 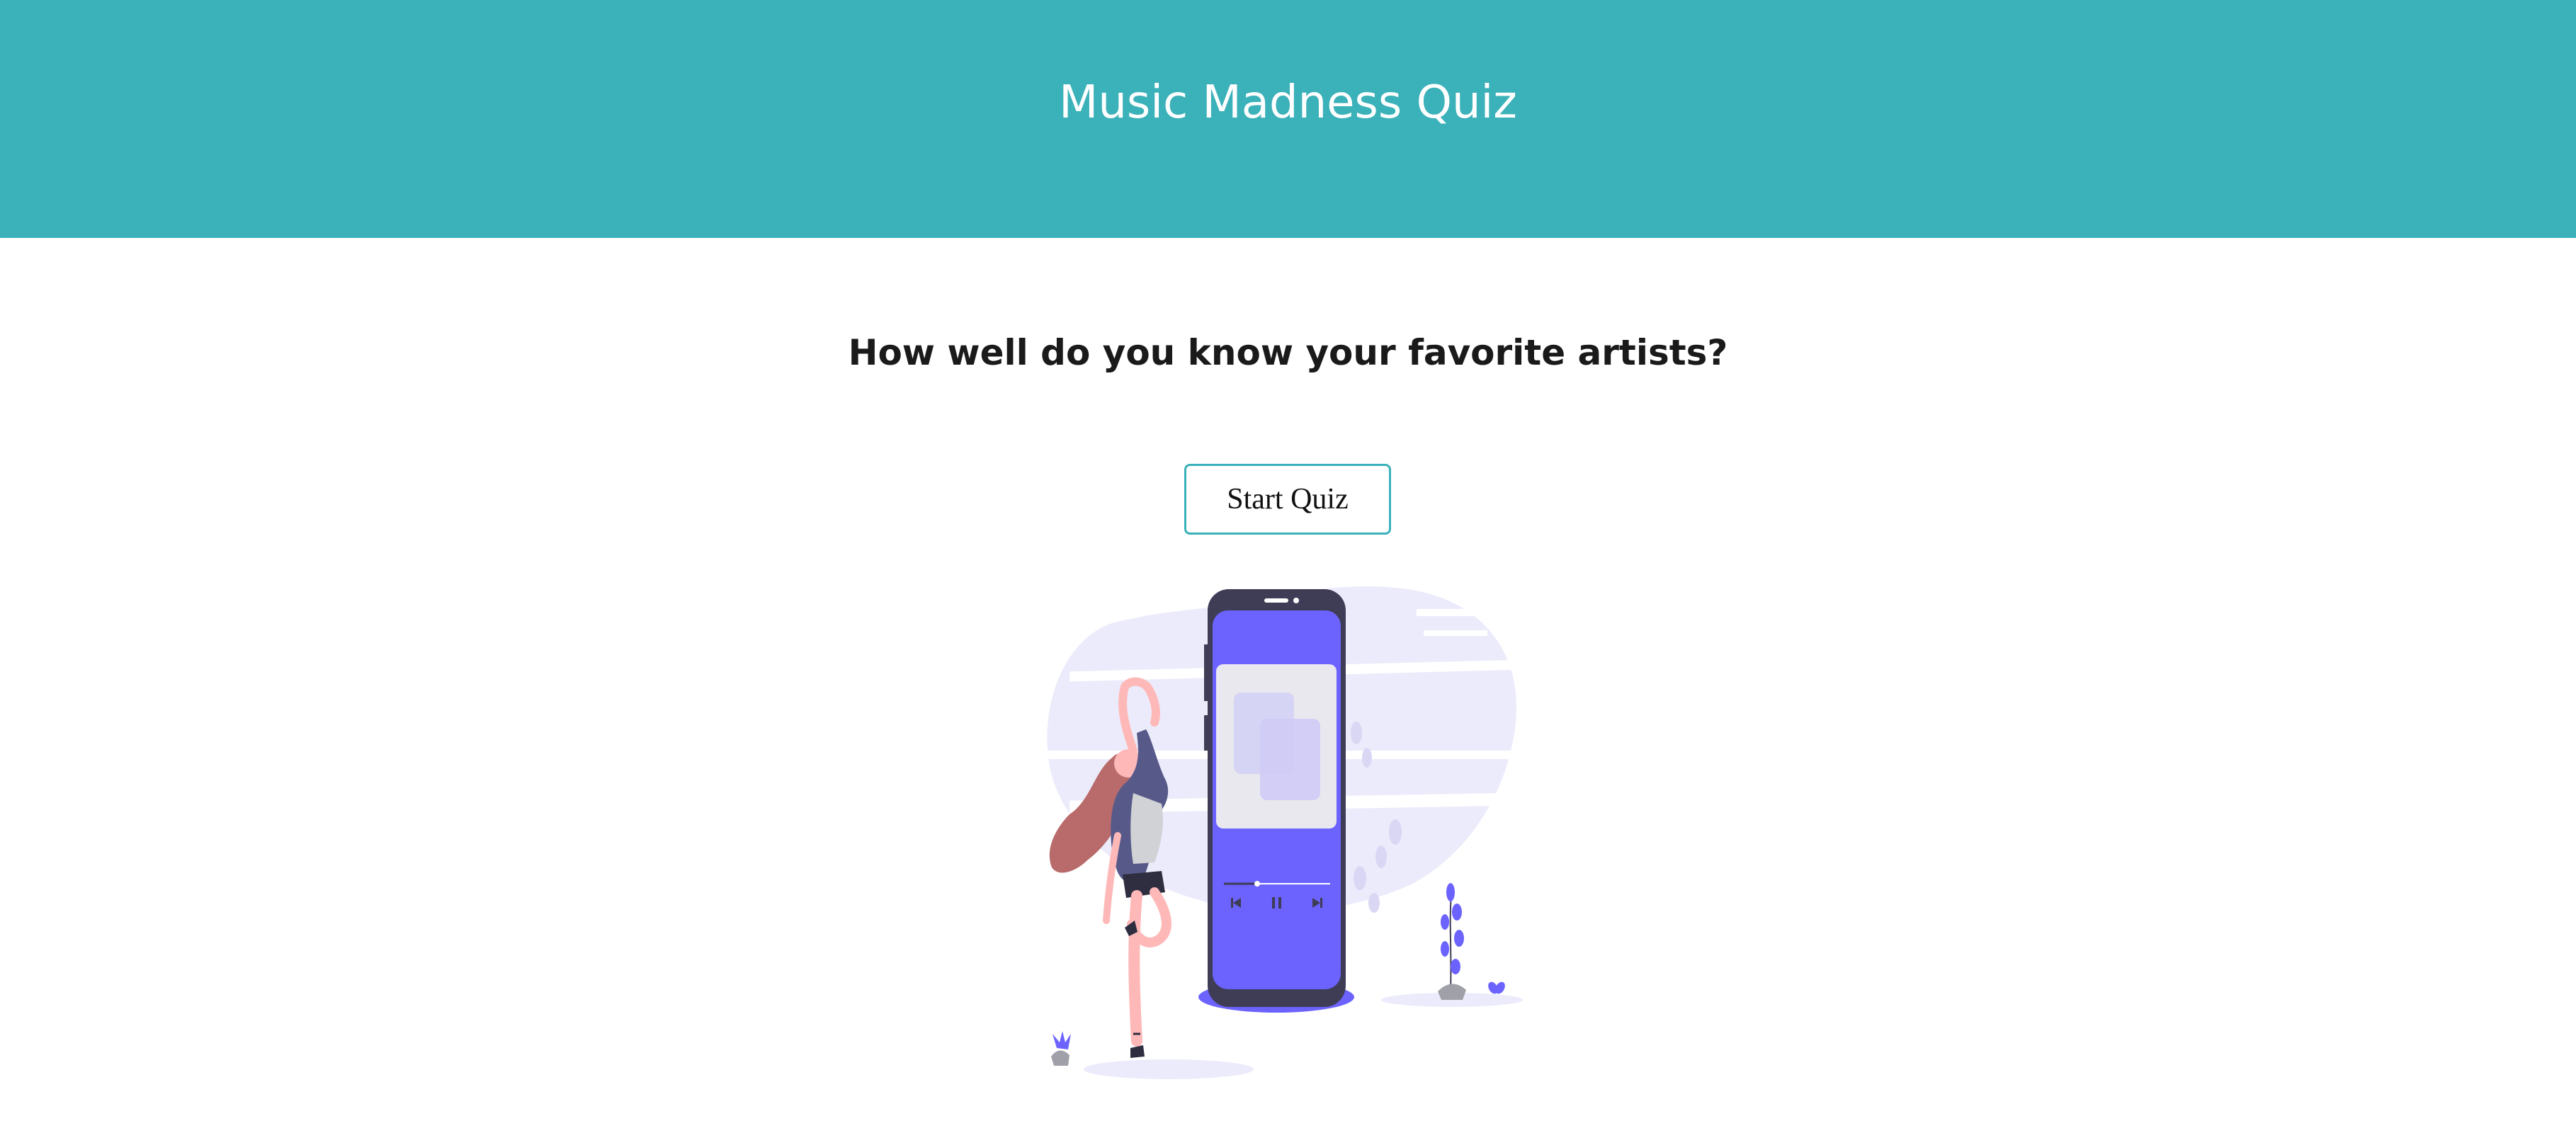 What do you see at coordinates (1287, 499) in the screenshot?
I see `start-quiz-button: Start Quiz` at bounding box center [1287, 499].